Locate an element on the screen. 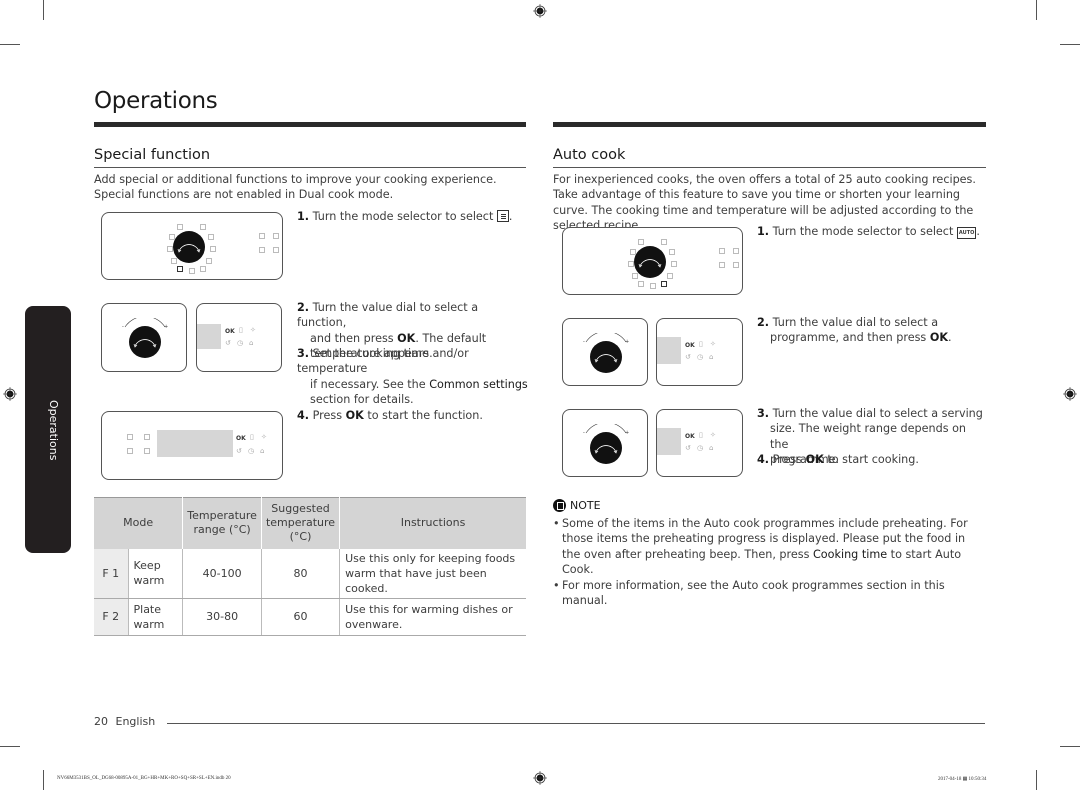  mode-code: F 1 is located at coordinates (111, 573).